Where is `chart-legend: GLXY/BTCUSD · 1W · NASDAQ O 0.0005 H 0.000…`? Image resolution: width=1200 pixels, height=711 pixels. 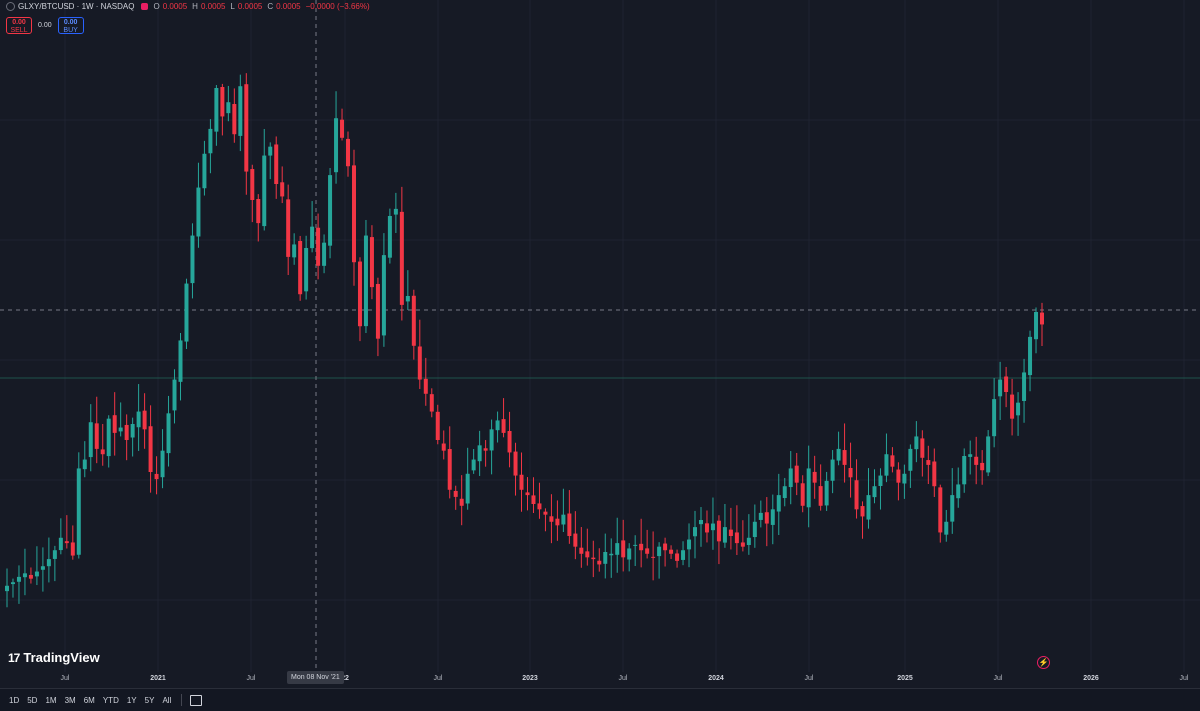 chart-legend: GLXY/BTCUSD · 1W · NASDAQ O 0.0005 H 0.000… is located at coordinates (189, 6).